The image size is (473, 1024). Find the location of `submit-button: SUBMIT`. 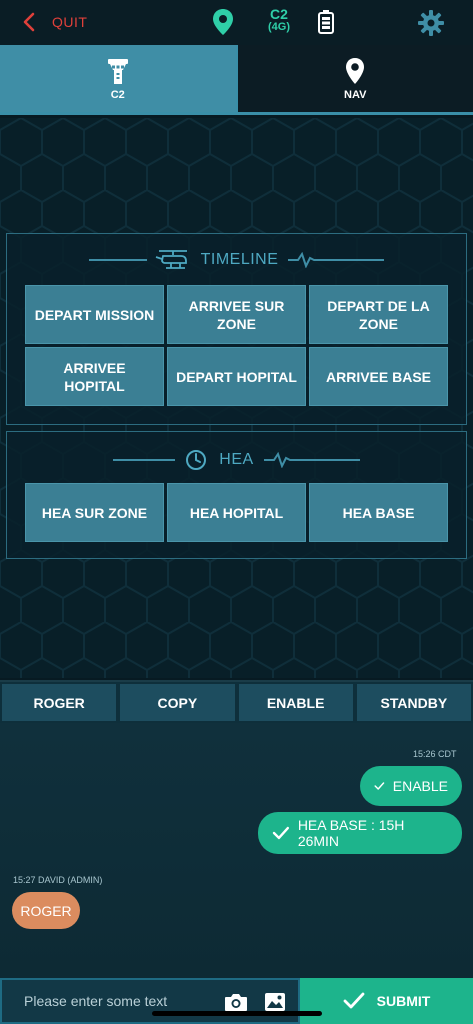

submit-button: SUBMIT is located at coordinates (386, 1001).